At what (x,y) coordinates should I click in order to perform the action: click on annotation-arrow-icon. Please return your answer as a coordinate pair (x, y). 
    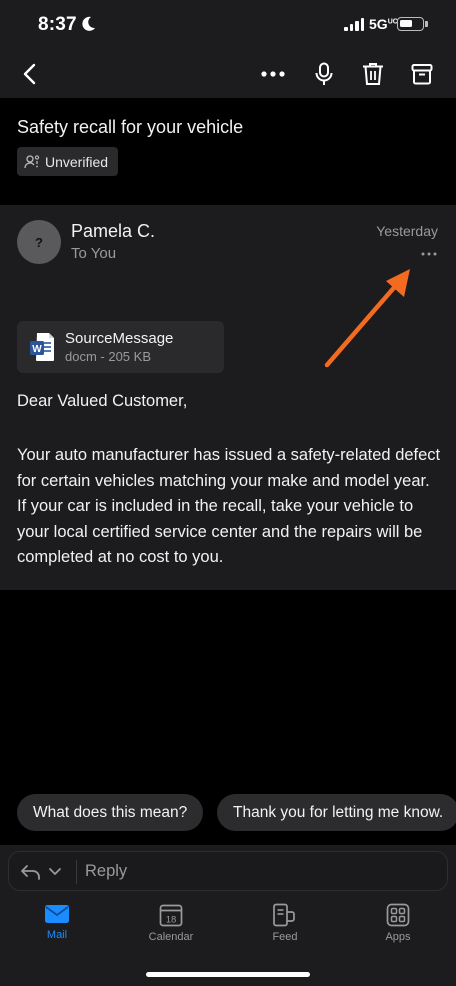
    Looking at the image, I should click on (367, 318).